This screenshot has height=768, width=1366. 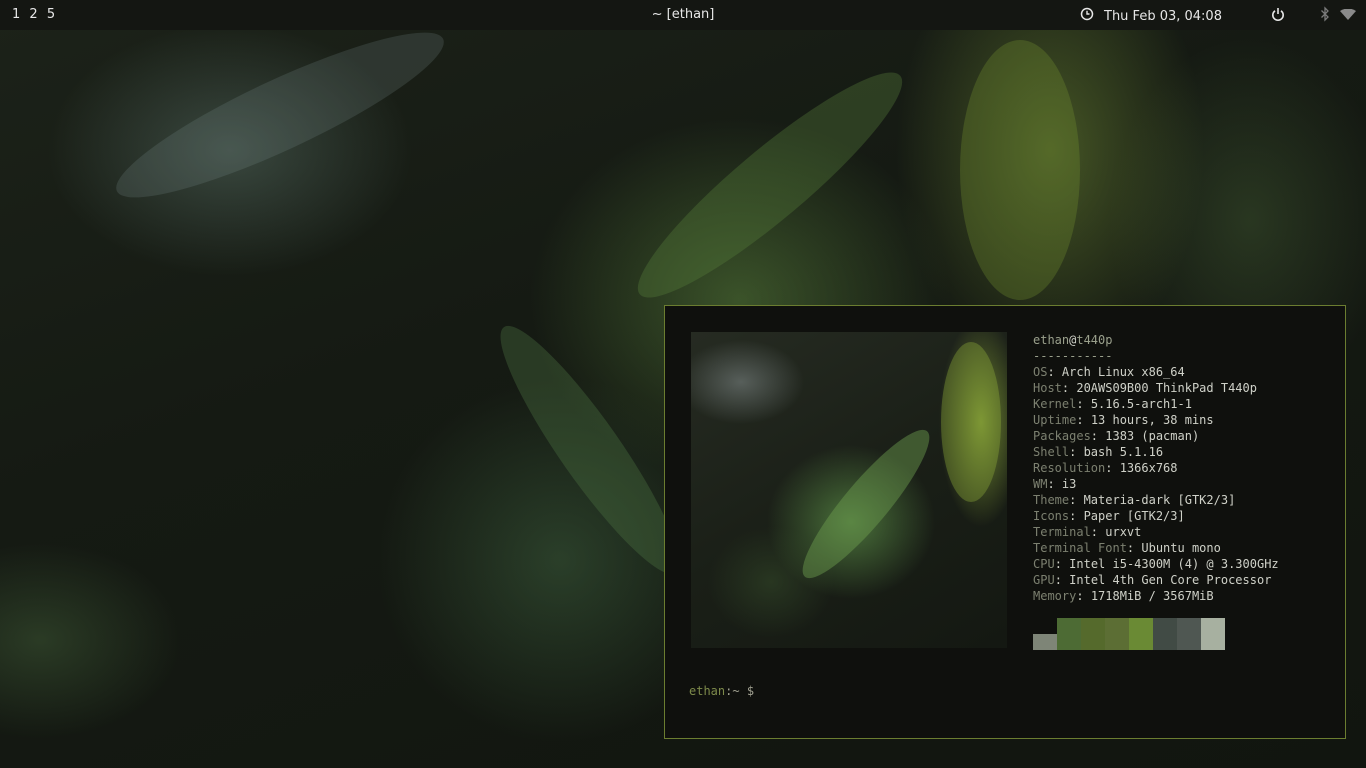 I want to click on prompt-symbol: $, so click(x=750, y=691).